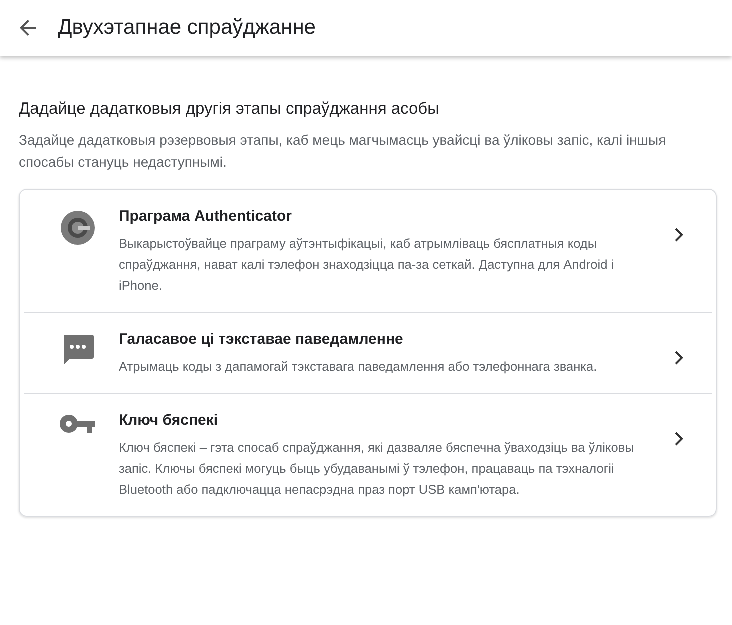 The image size is (732, 625). Describe the element at coordinates (358, 367) in the screenshot. I see `option-description: Атрымаць коды з дапамогай тэкставага паведамлення або тэлефоннага званка.` at that location.